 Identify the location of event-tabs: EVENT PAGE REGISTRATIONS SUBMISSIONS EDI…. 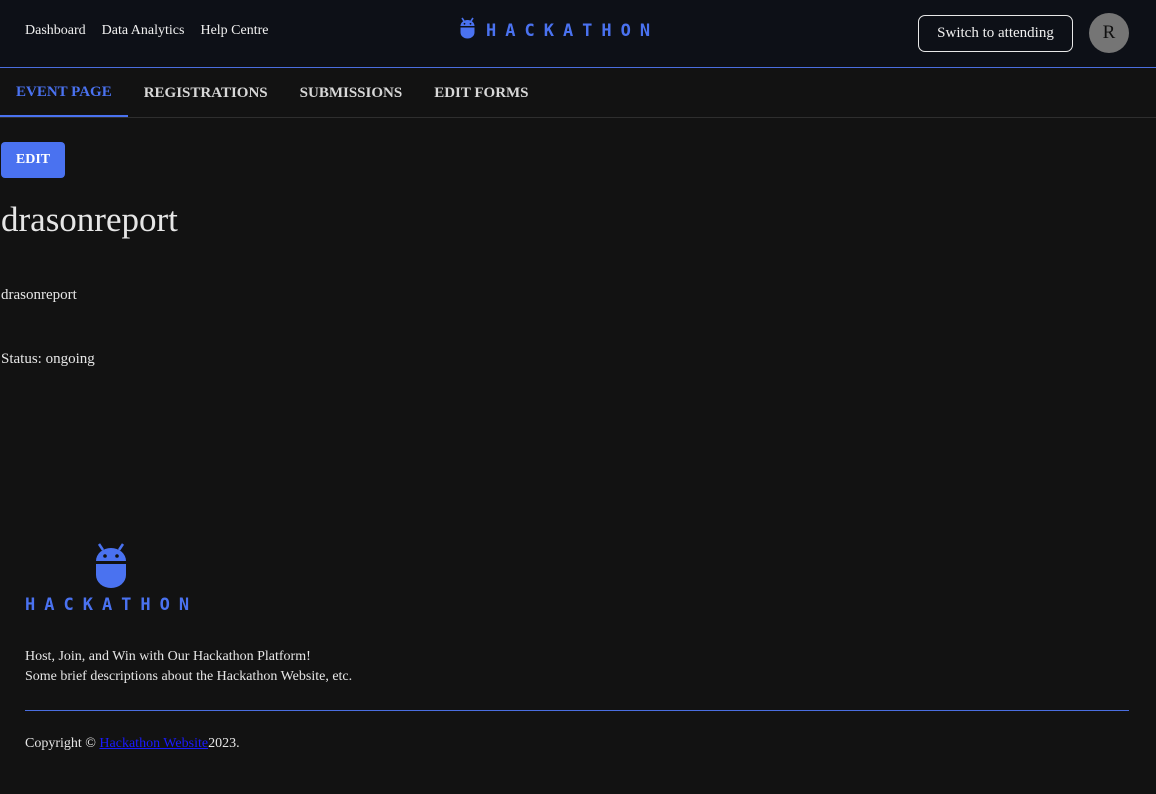
(578, 93).